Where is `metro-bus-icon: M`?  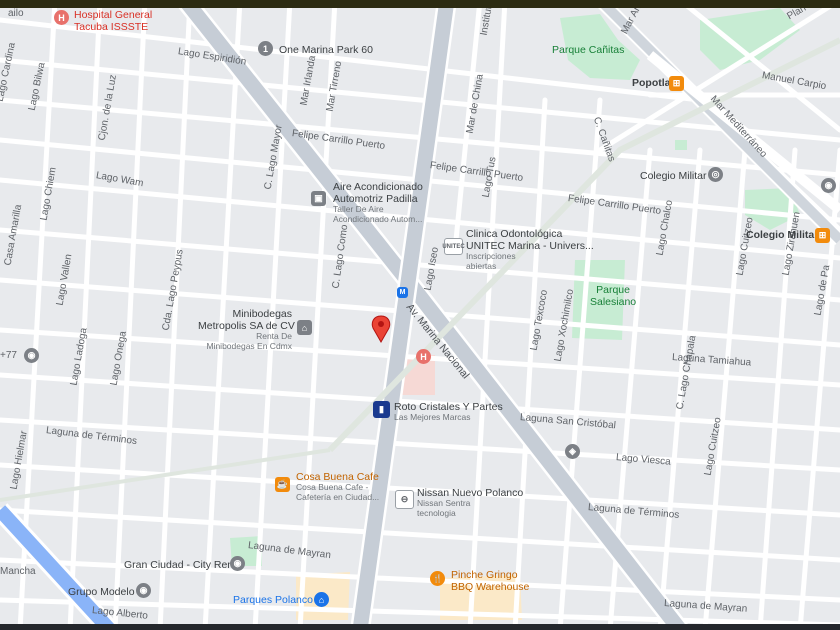
metro-bus-icon: M is located at coordinates (402, 292).